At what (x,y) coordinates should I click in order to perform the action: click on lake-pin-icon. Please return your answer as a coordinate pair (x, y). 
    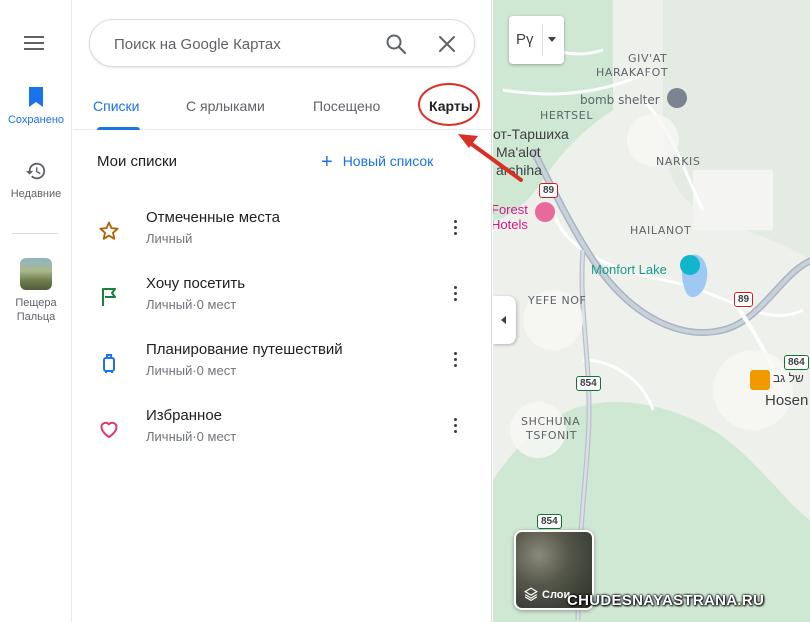
    Looking at the image, I should click on (690, 265).